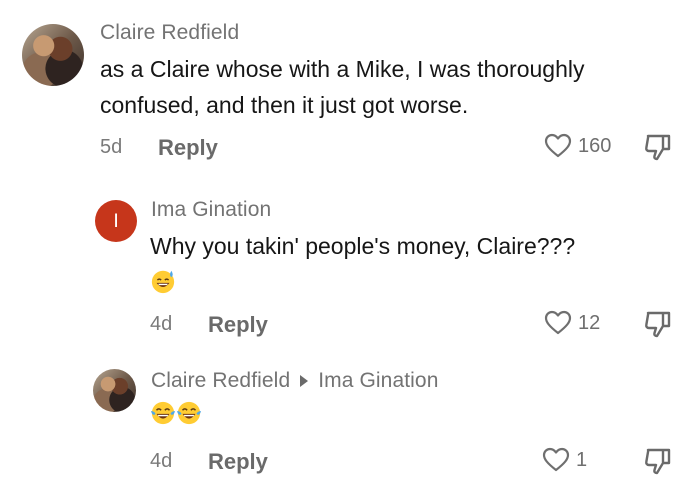 This screenshot has height=491, width=700. What do you see at coordinates (304, 381) in the screenshot?
I see `triangle-right-icon` at bounding box center [304, 381].